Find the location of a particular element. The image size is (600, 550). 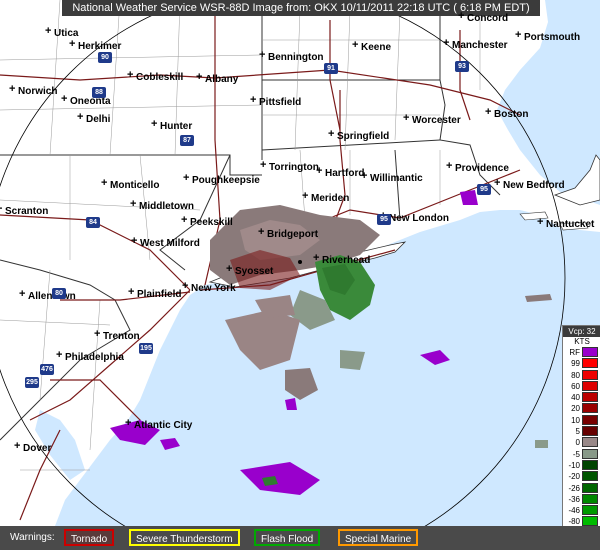

legend-row: 20 is located at coordinates (581, 408).